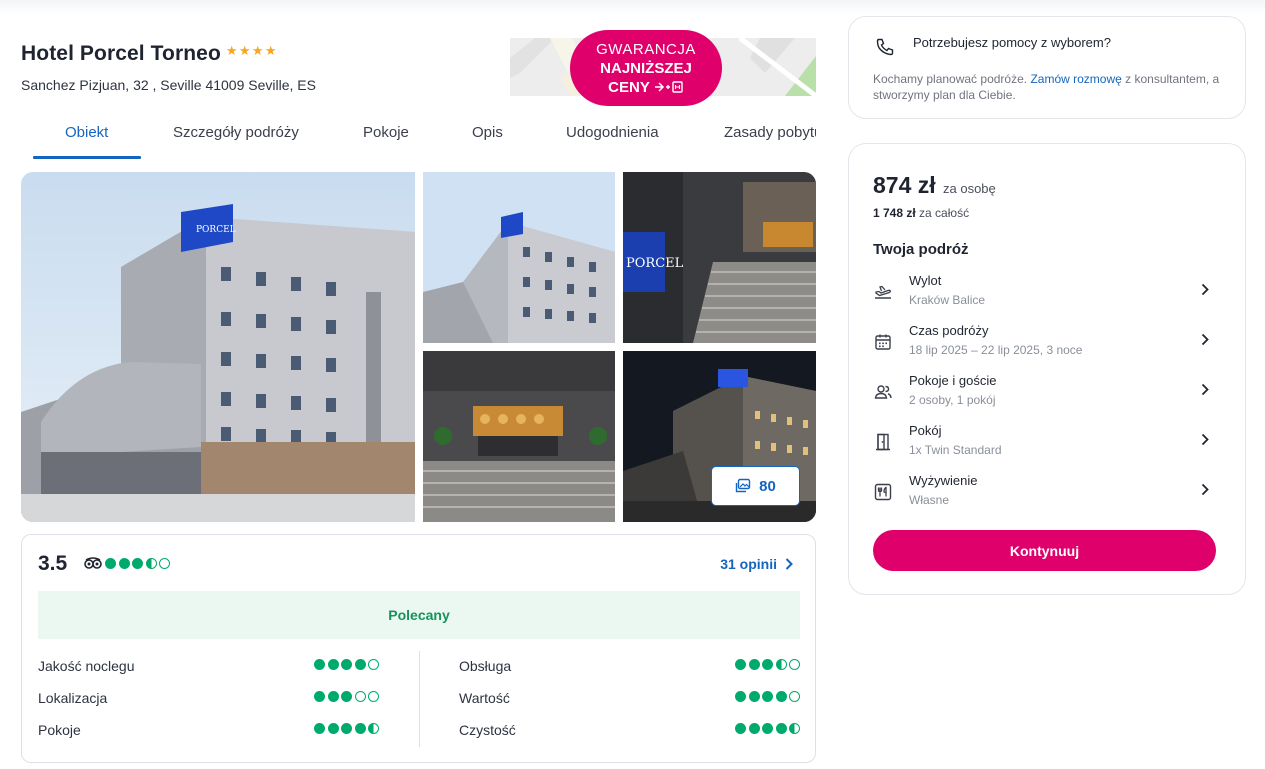 This screenshot has width=1265, height=769. Describe the element at coordinates (748, 564) in the screenshot. I see `opinions-label: 31 opinii` at that location.